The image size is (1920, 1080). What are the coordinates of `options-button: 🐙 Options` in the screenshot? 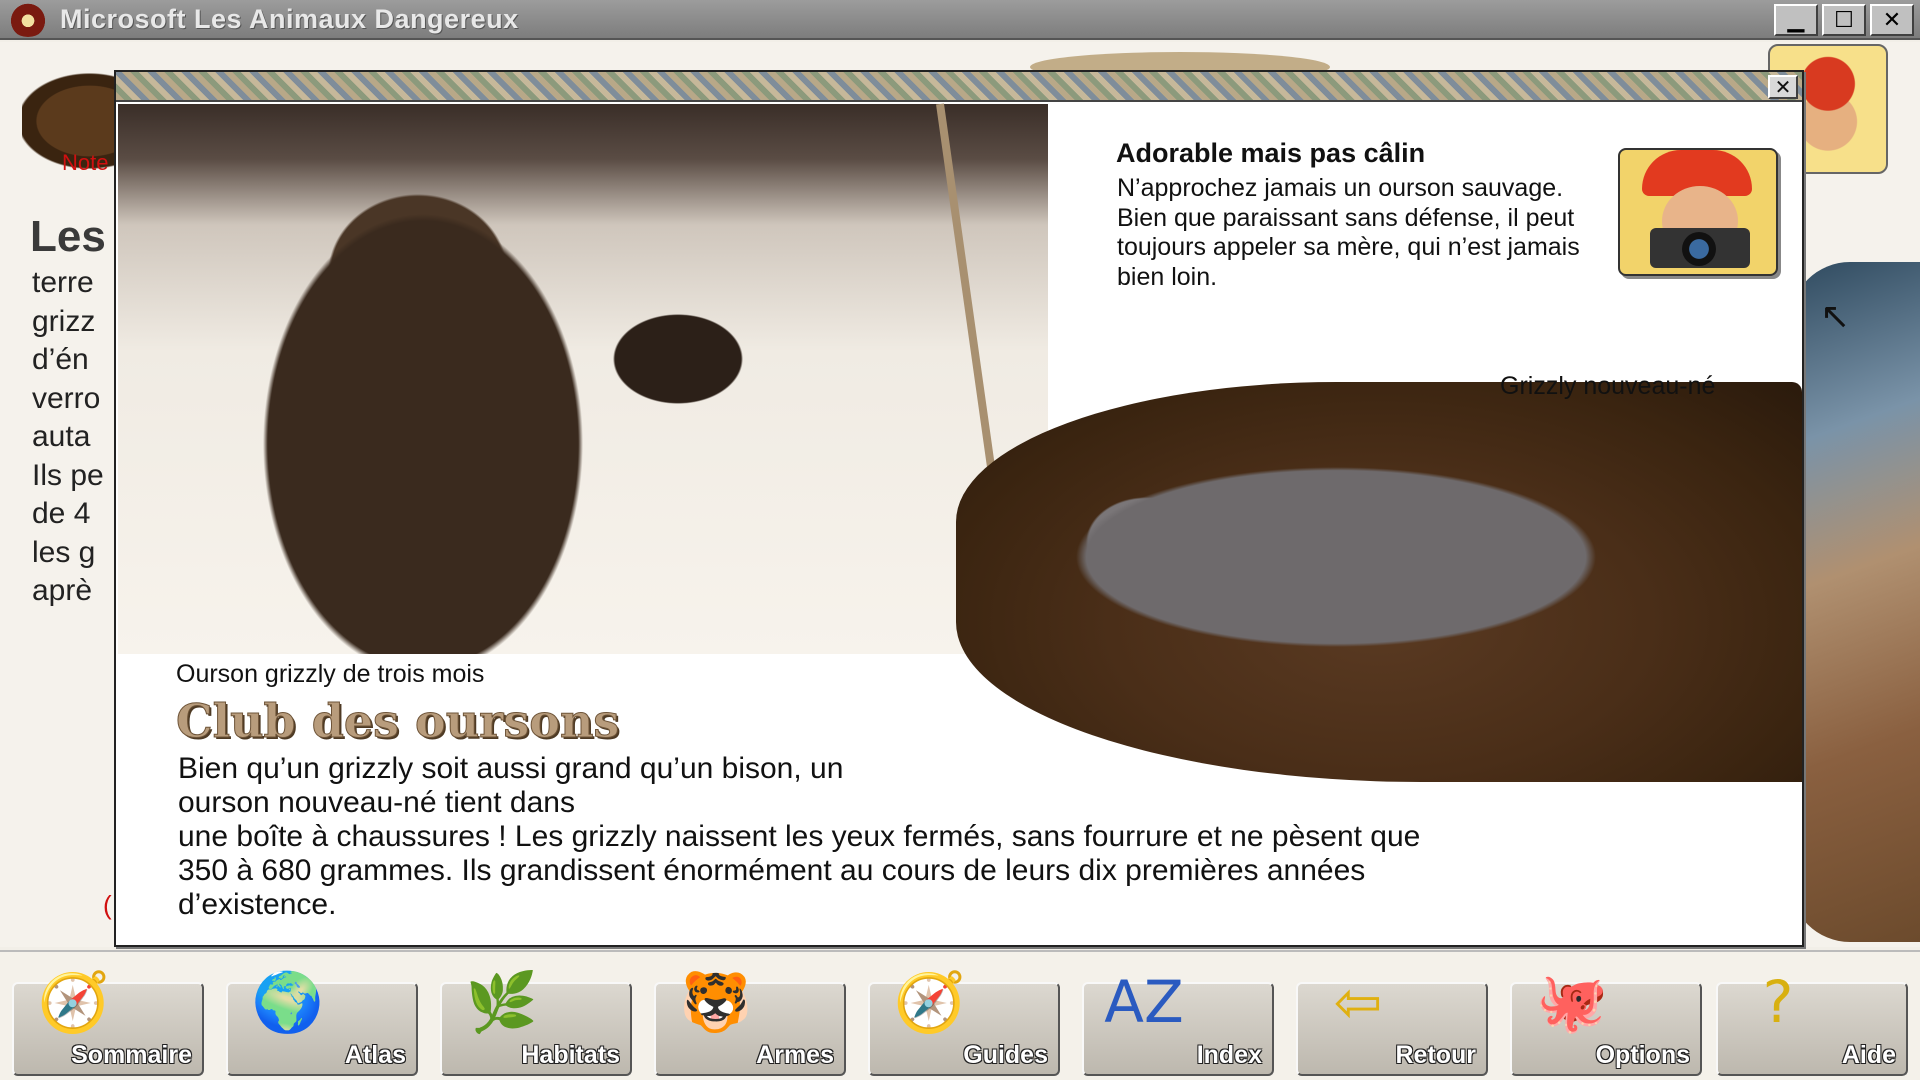 It's located at (1606, 1022).